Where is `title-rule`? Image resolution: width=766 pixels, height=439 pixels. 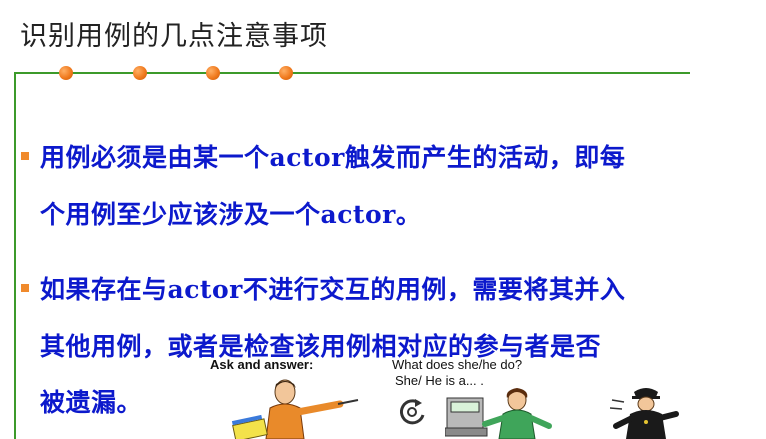 title-rule is located at coordinates (352, 73).